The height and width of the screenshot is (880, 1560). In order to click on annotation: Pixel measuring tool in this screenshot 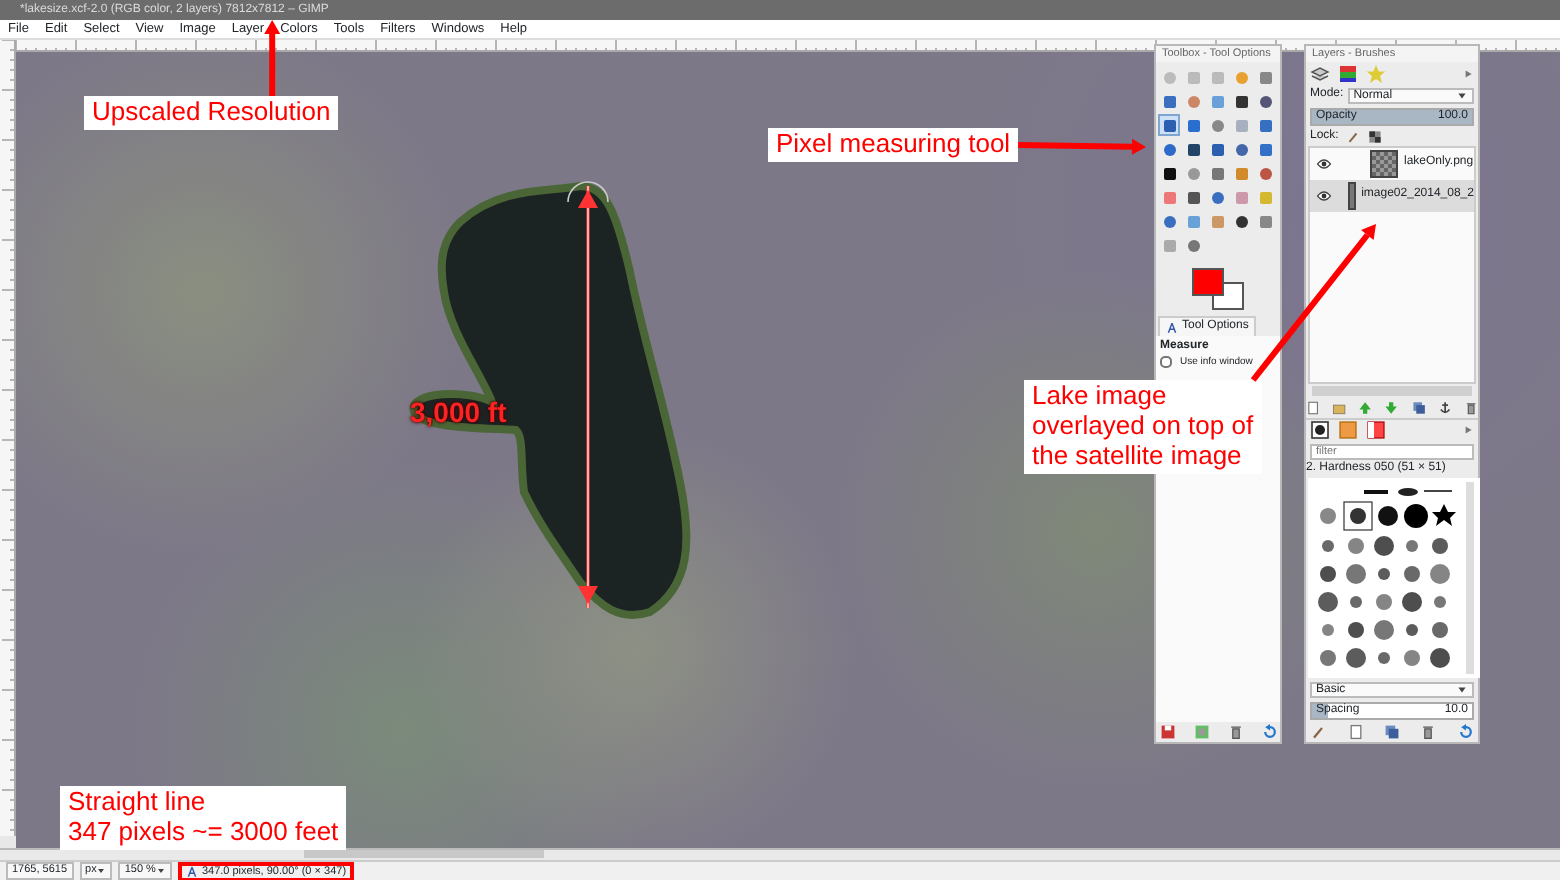, I will do `click(893, 145)`.